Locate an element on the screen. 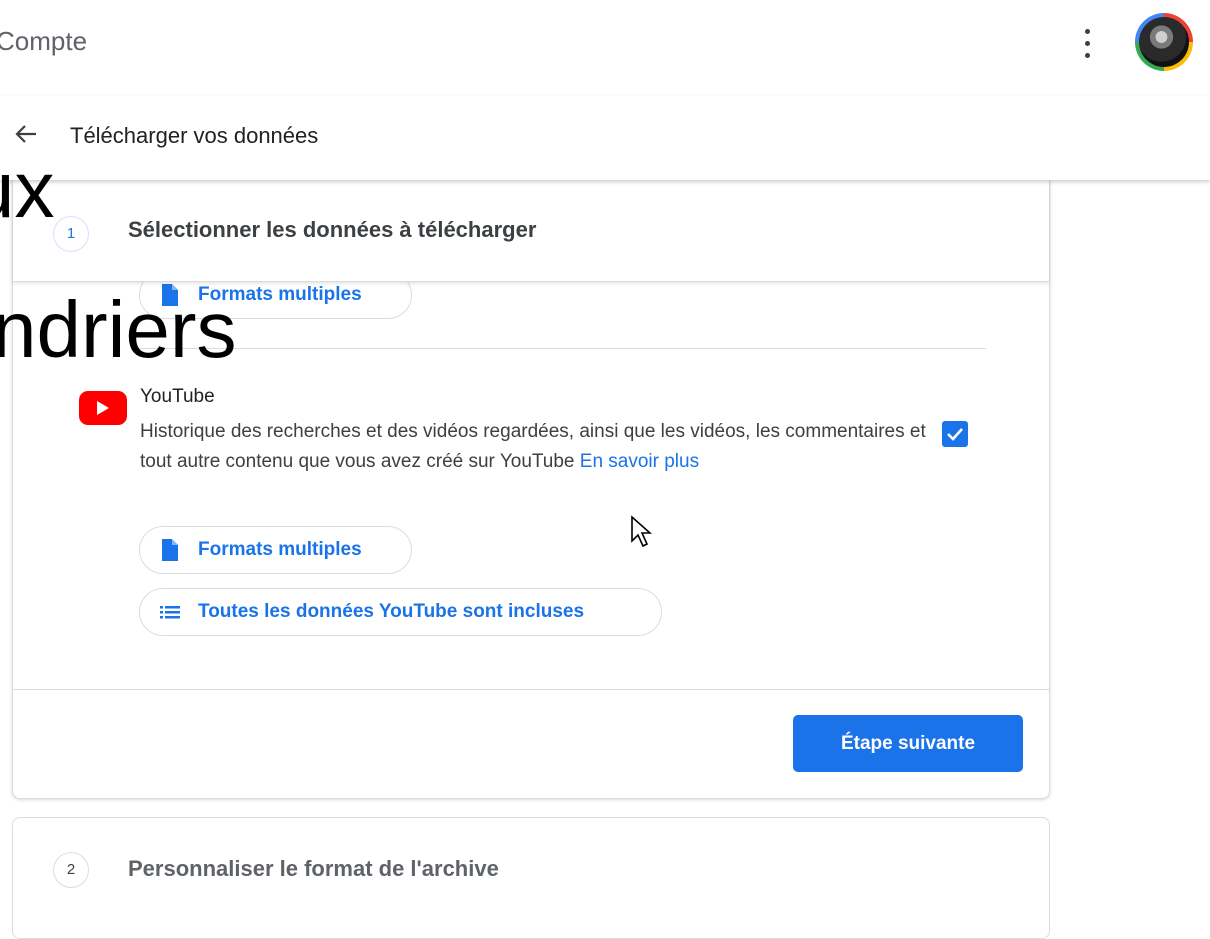  all-data-chip: Toutes les données YouTube sont incluses is located at coordinates (400, 612).